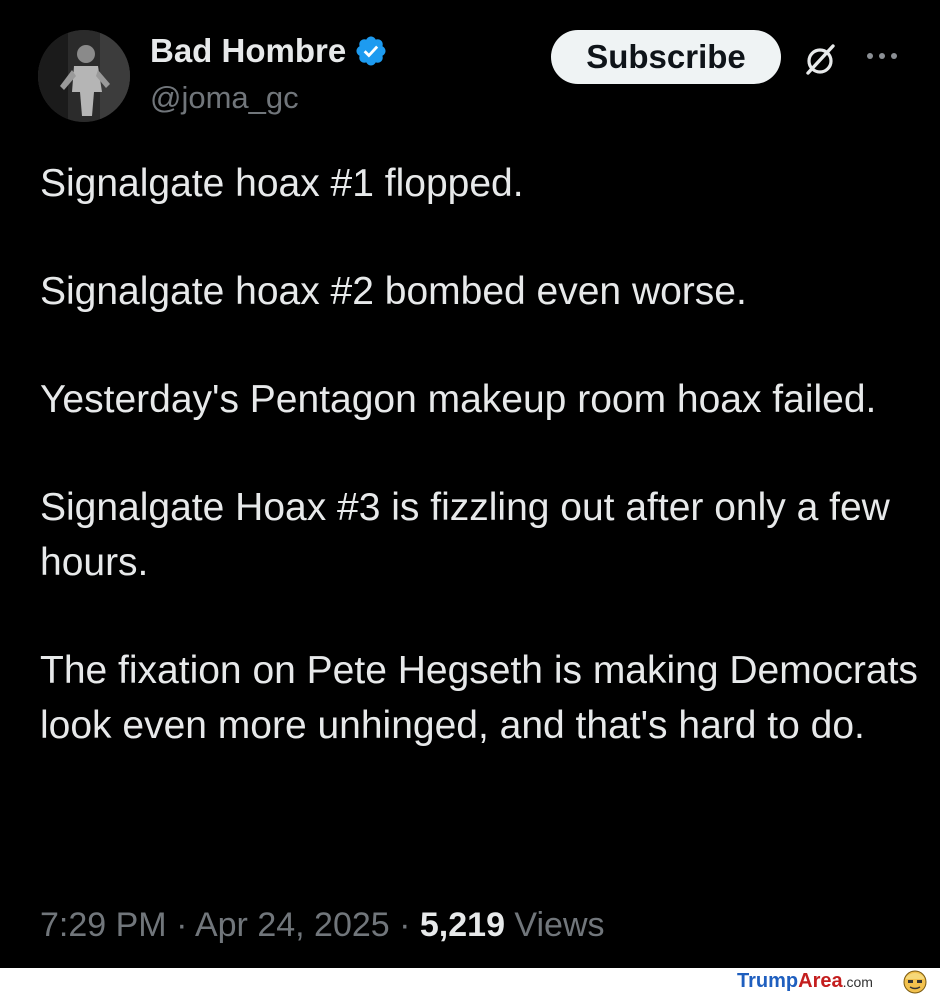  Describe the element at coordinates (820, 60) in the screenshot. I see `grok-icon` at that location.